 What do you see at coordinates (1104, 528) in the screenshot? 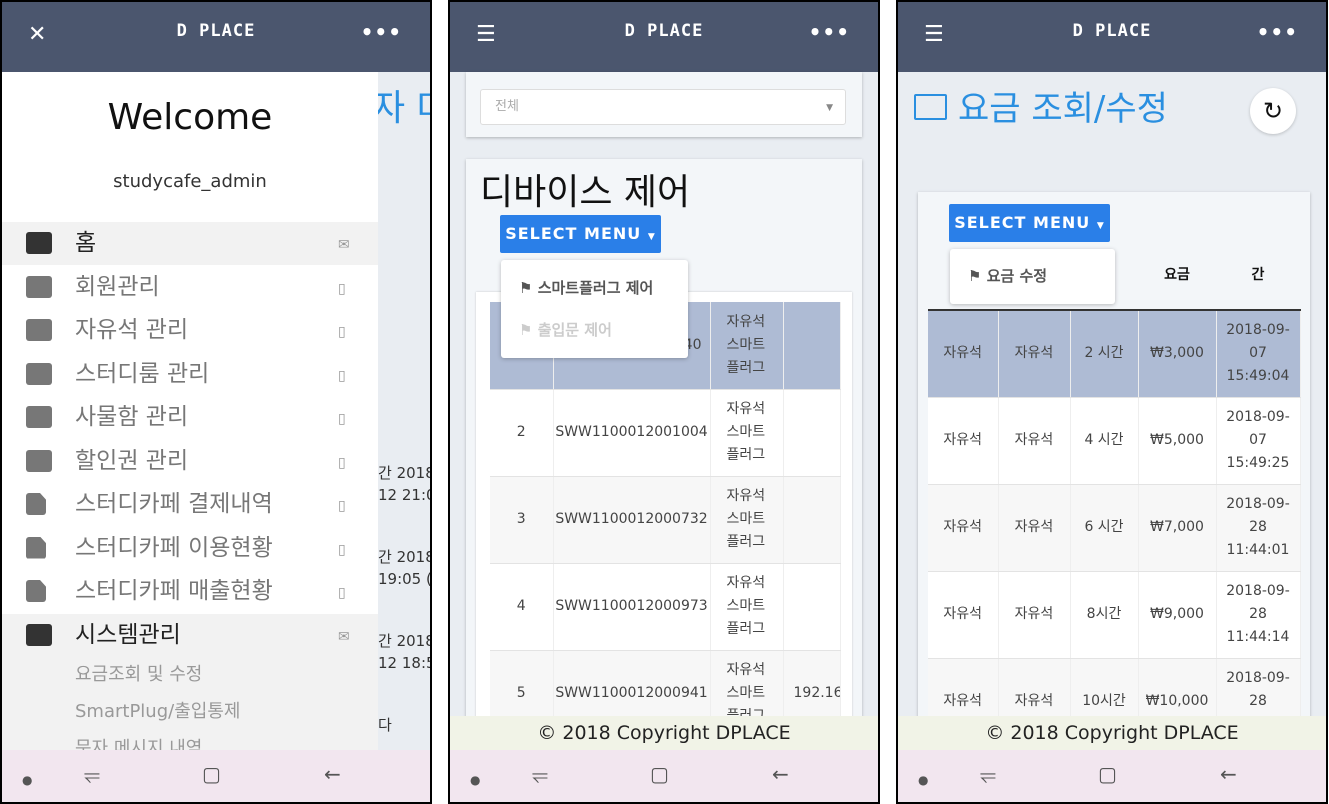
I see `table-cell: 6 시간` at bounding box center [1104, 528].